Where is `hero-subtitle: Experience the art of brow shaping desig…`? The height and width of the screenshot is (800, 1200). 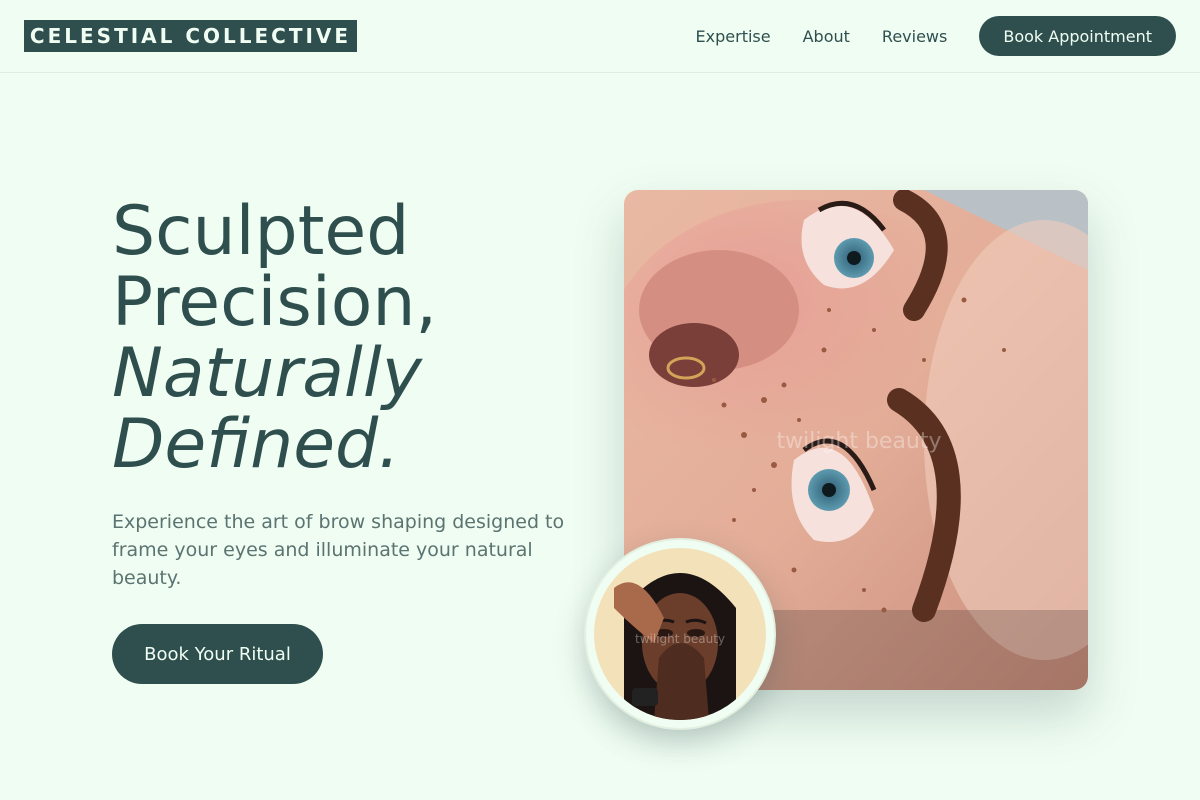
hero-subtitle: Experience the art of brow shaping desig… is located at coordinates (338, 550).